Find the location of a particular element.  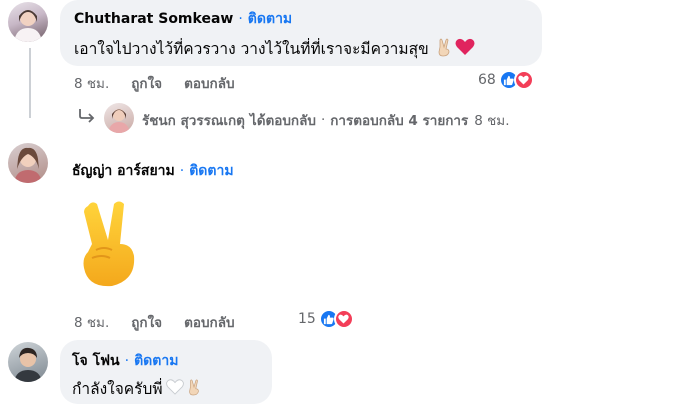

comment-actions-2: 8 ชม. ถูกใจ ตอบกลับ is located at coordinates (154, 322).